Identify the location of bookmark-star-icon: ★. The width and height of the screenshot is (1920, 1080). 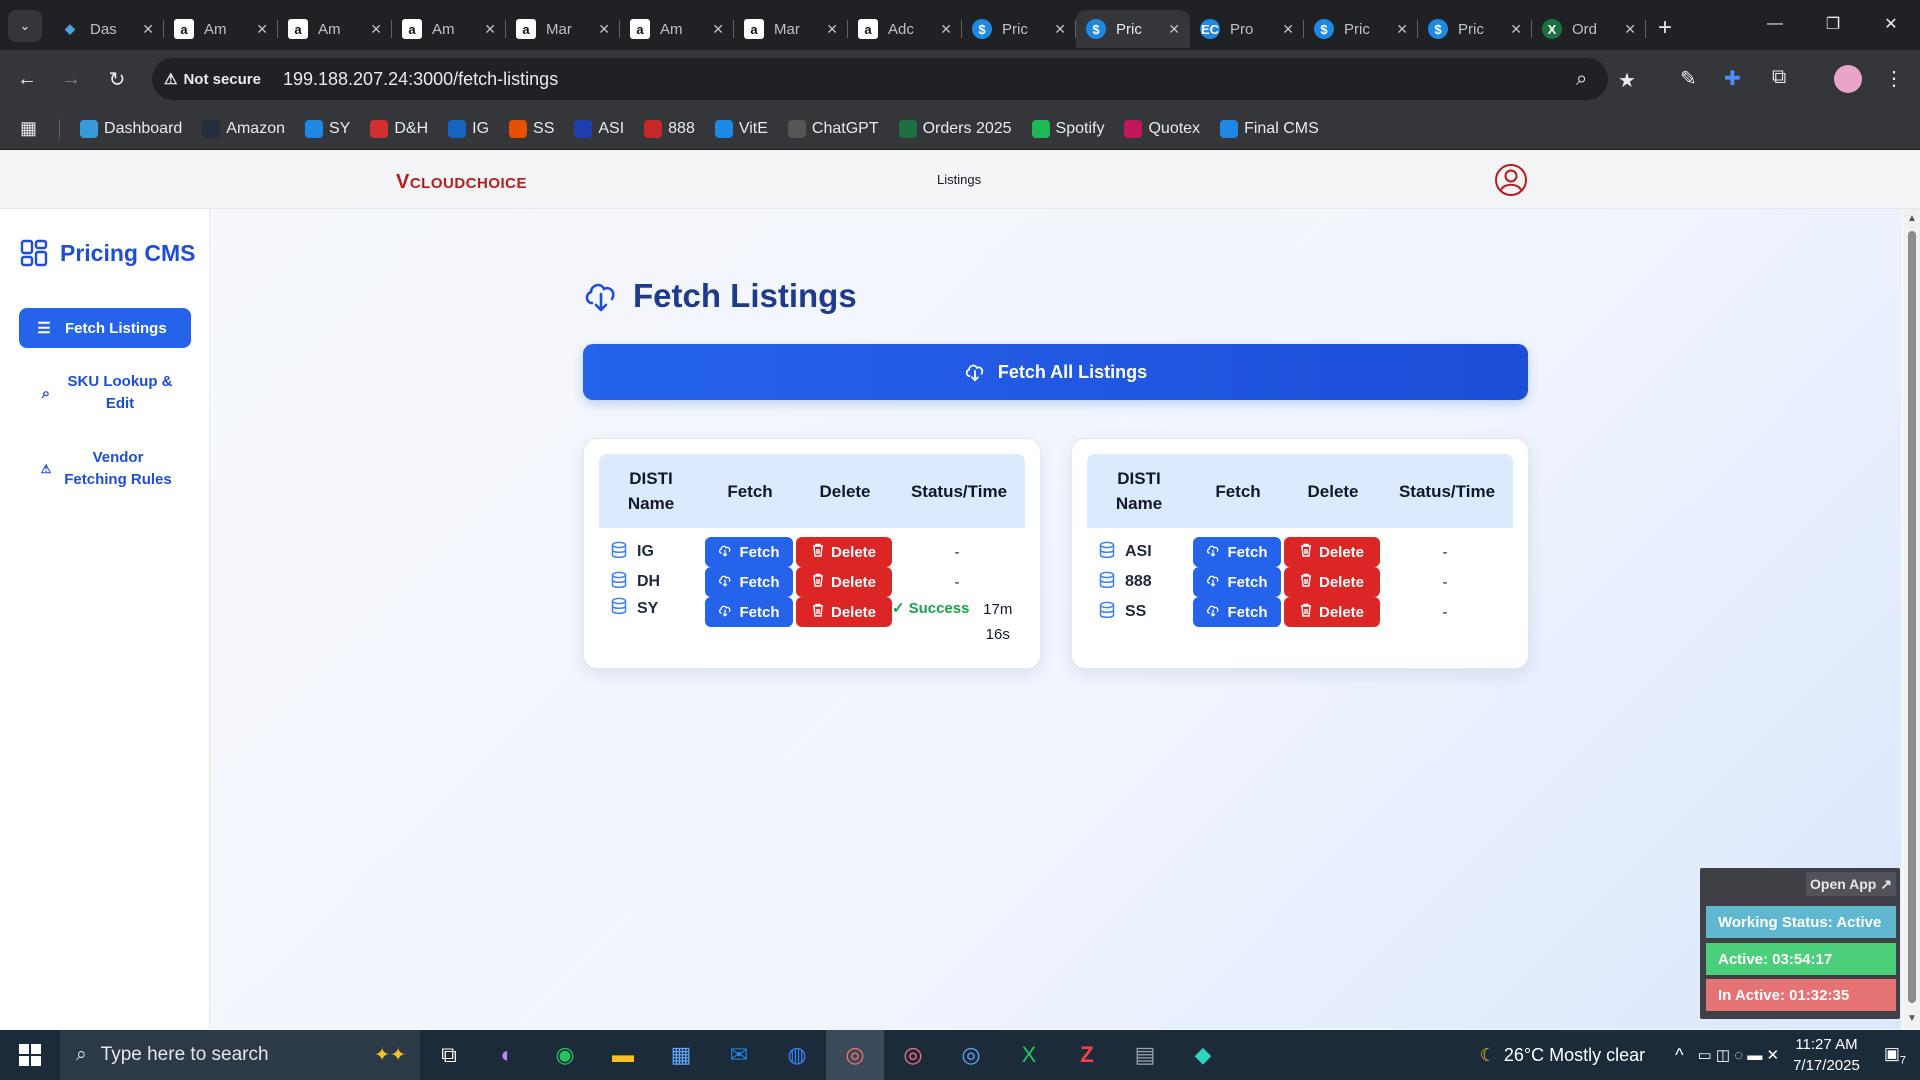
(1627, 80).